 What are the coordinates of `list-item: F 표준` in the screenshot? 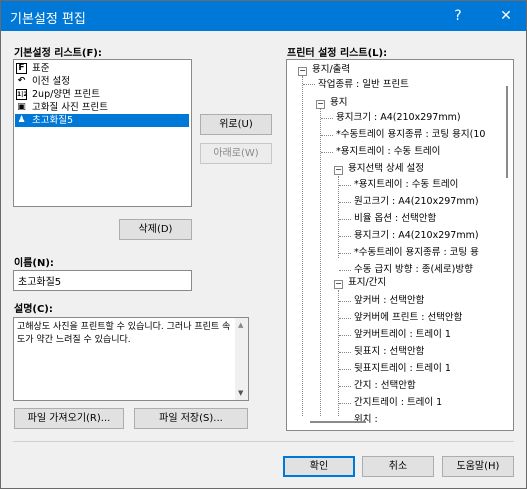 It's located at (102, 68).